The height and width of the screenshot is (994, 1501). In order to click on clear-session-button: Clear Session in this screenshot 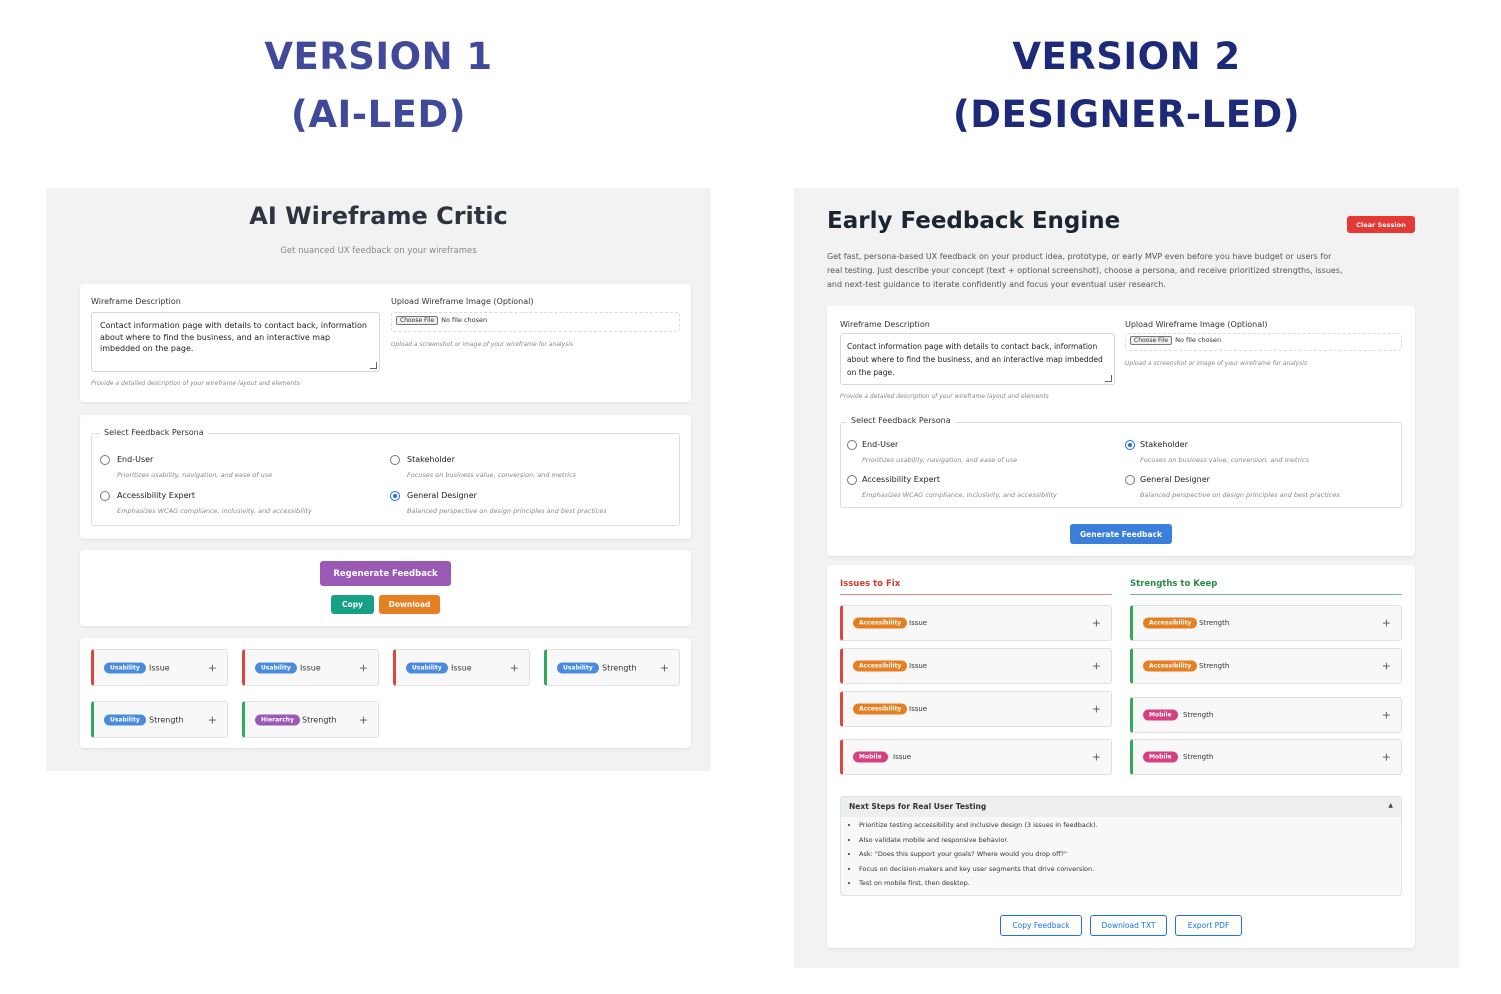, I will do `click(1381, 224)`.